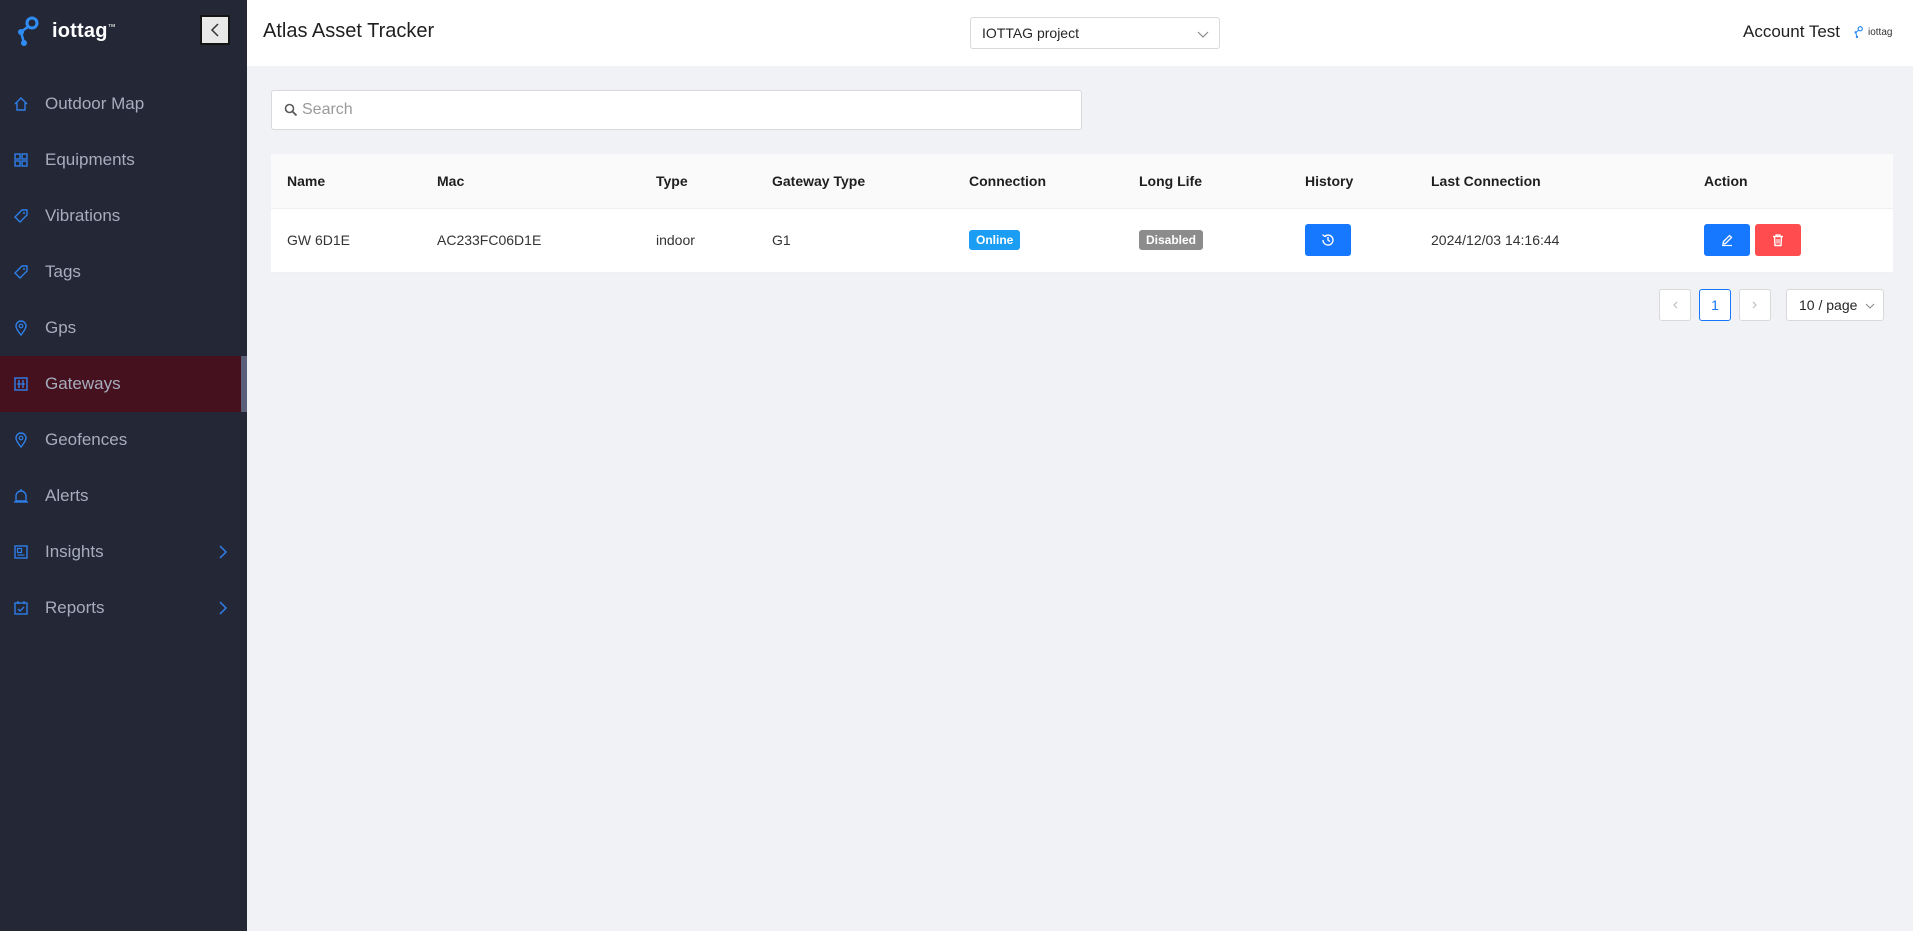 This screenshot has height=931, width=1913. I want to click on column-header-connection: Connection, so click(1038, 181).